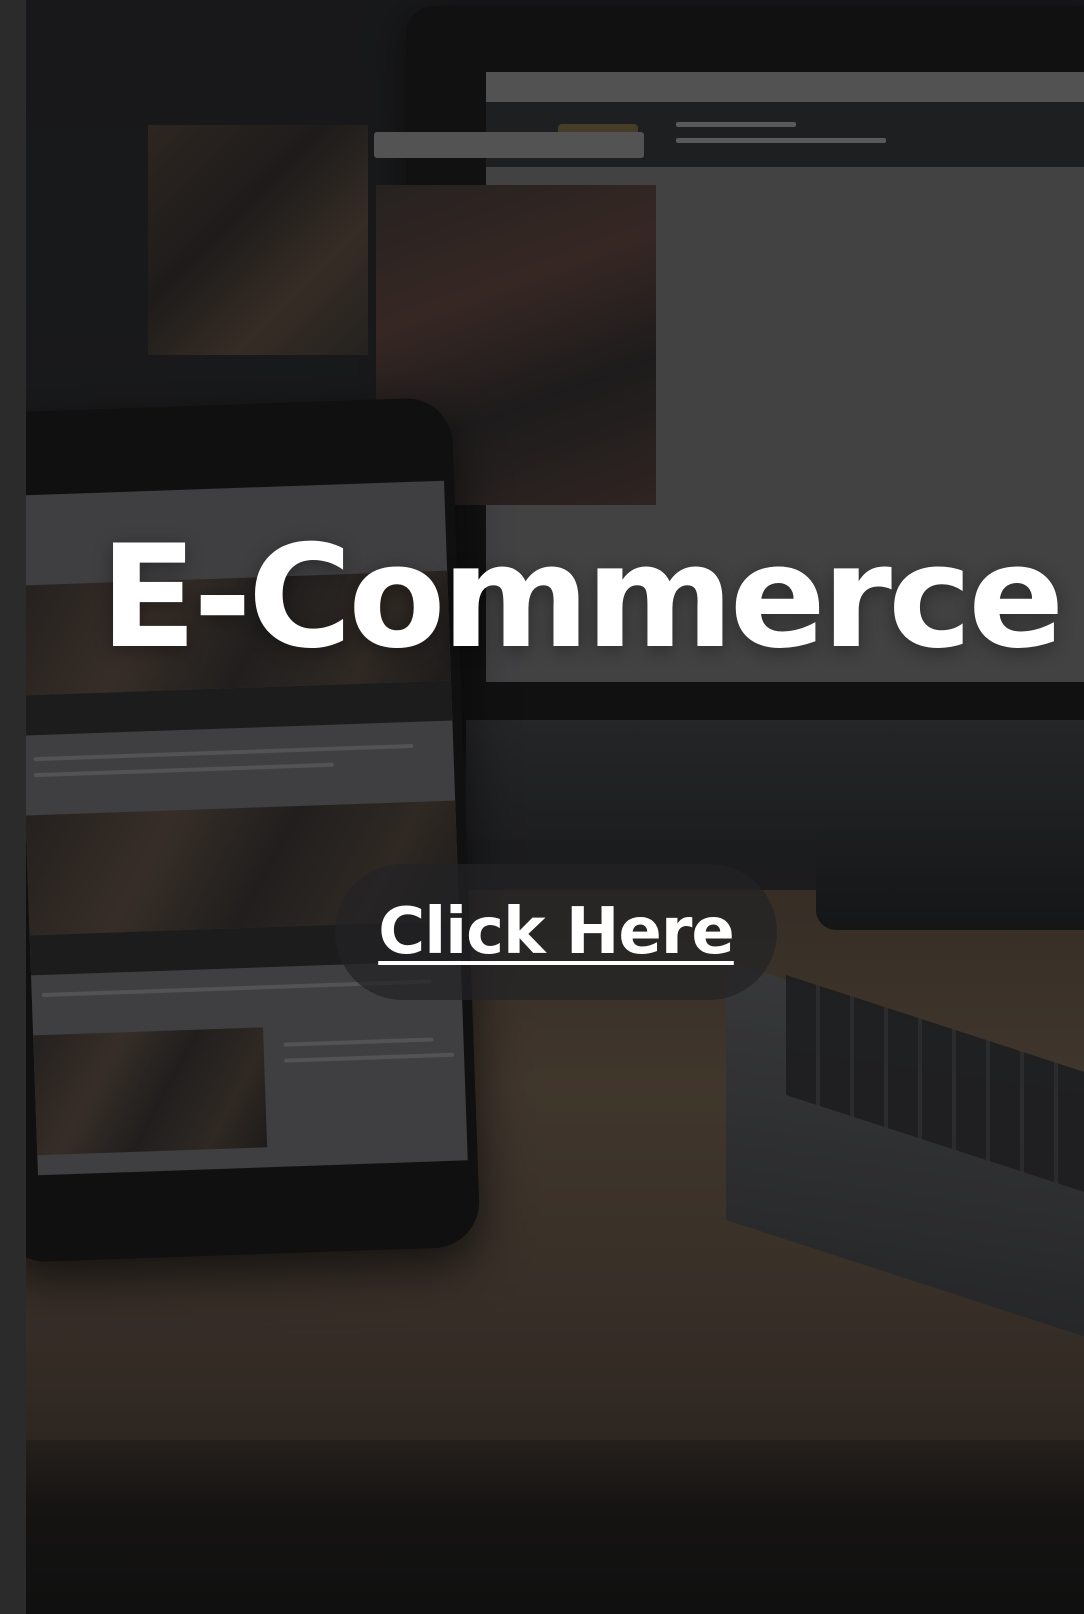  I want to click on click-here-button: Click Here, so click(556, 932).